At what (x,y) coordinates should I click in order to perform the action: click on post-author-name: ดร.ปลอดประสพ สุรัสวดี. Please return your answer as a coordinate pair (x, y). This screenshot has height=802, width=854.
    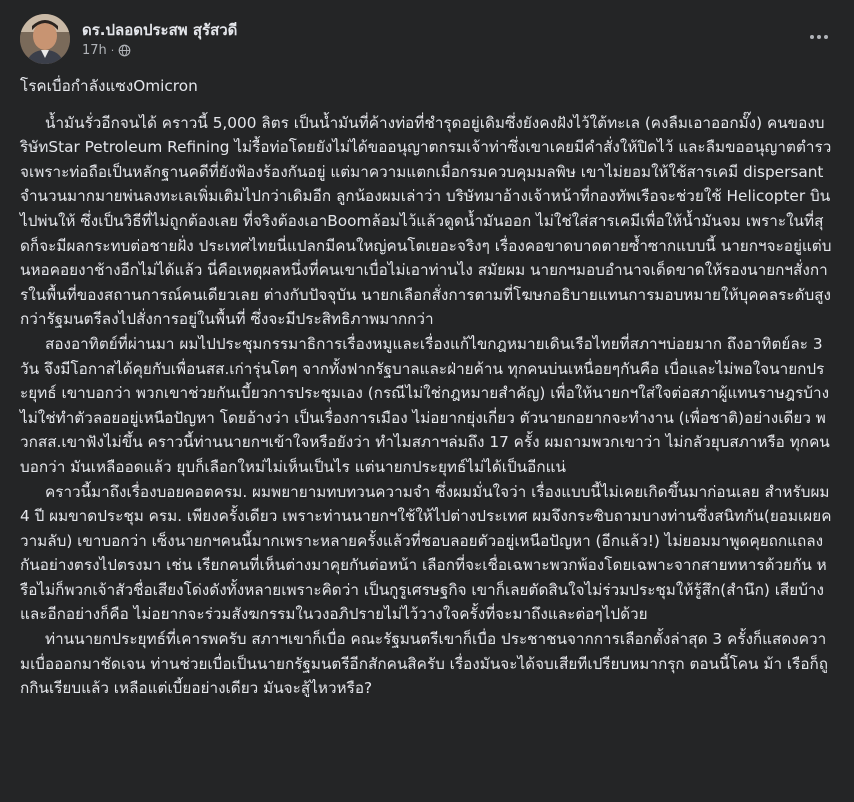
    Looking at the image, I should click on (159, 30).